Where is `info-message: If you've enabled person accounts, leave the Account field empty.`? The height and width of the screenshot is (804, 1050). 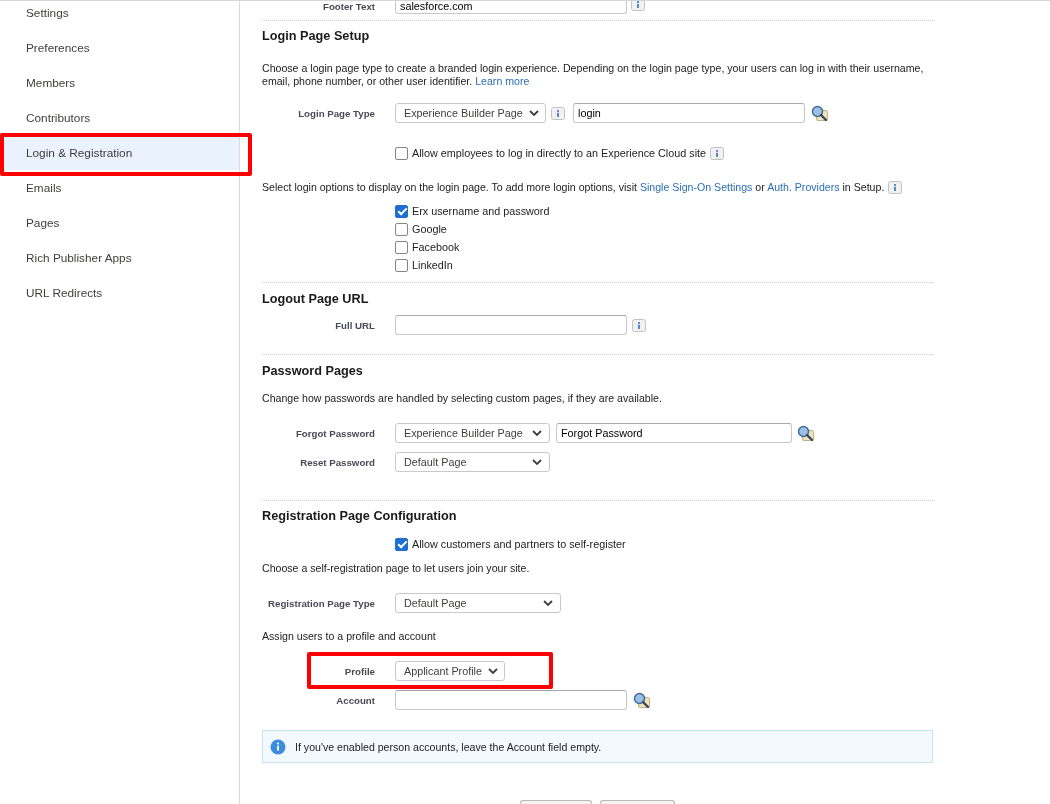 info-message: If you've enabled person accounts, leave the Account field empty. is located at coordinates (448, 746).